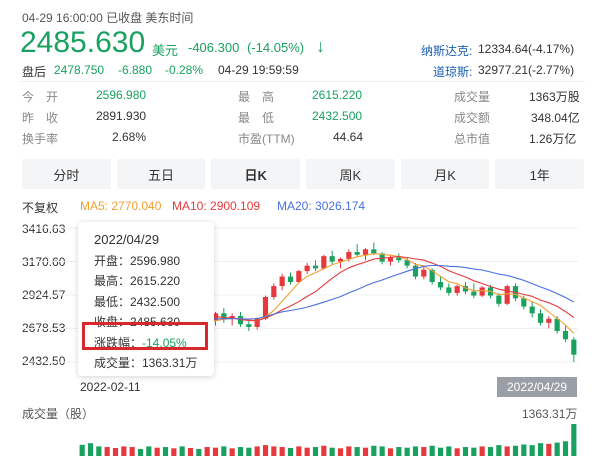 This screenshot has height=463, width=602. What do you see at coordinates (110, 387) in the screenshot?
I see `x-start-label: 2022-02-11` at bounding box center [110, 387].